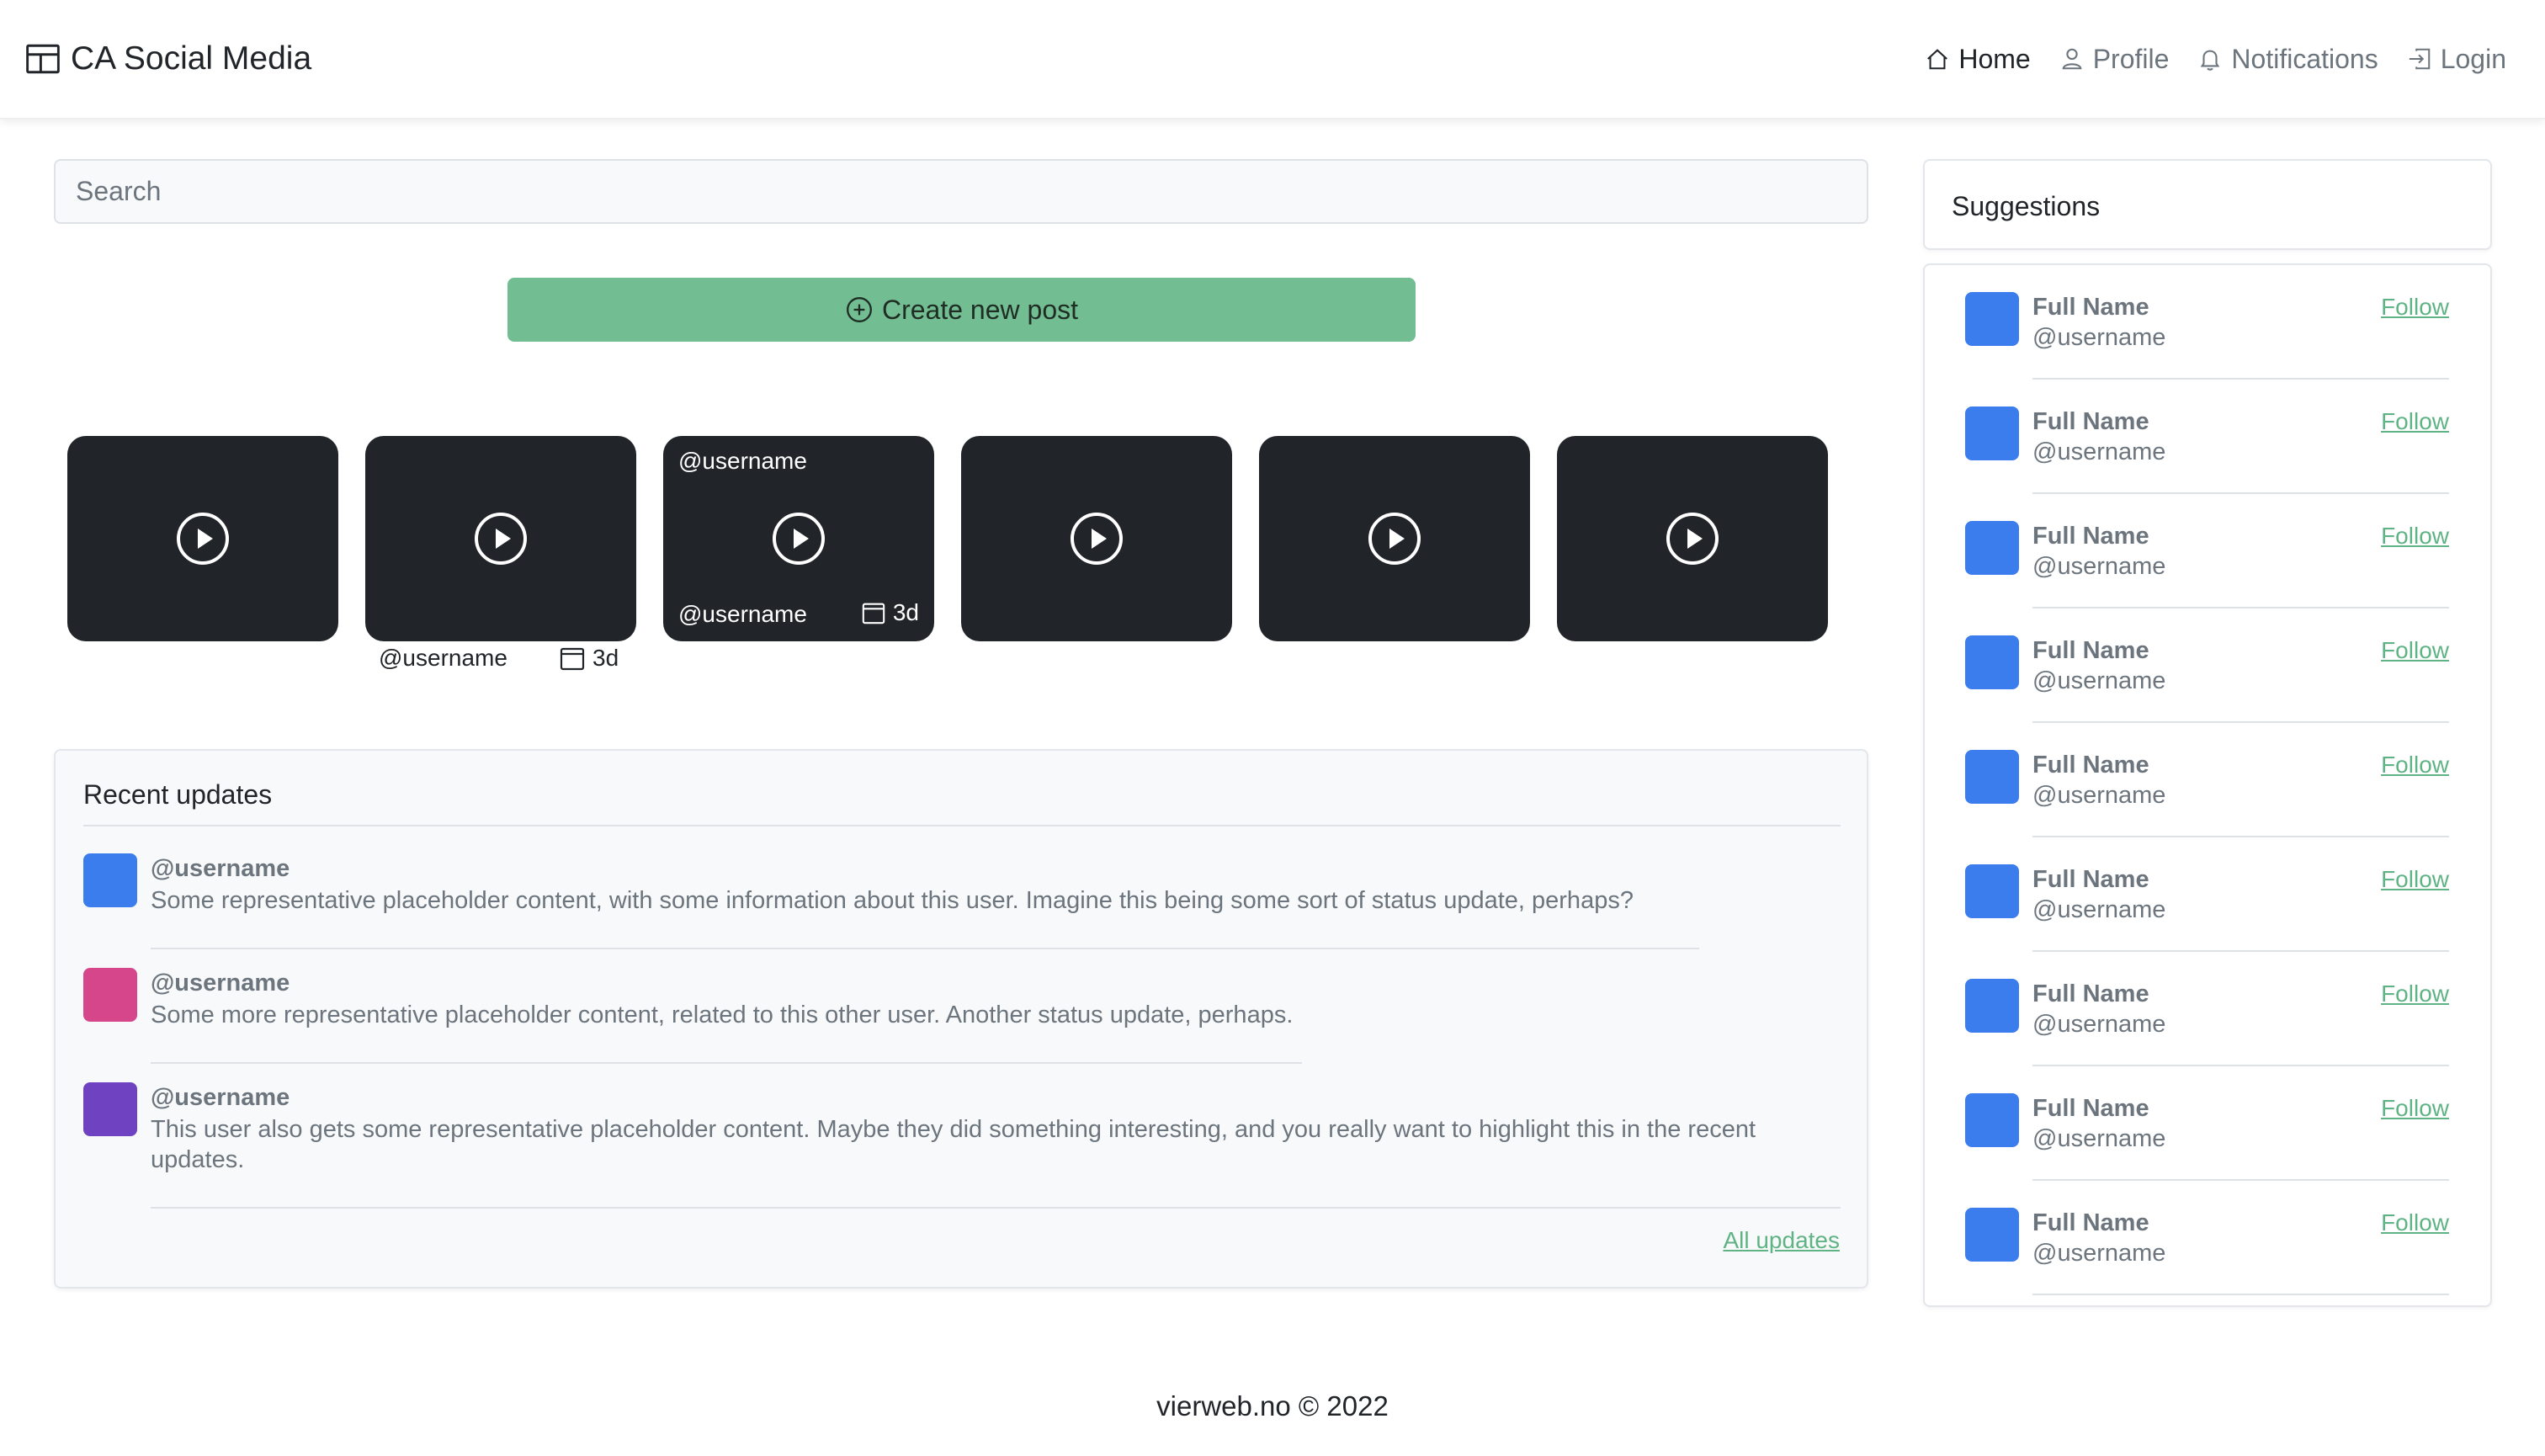  I want to click on nav-home: Home, so click(1978, 59).